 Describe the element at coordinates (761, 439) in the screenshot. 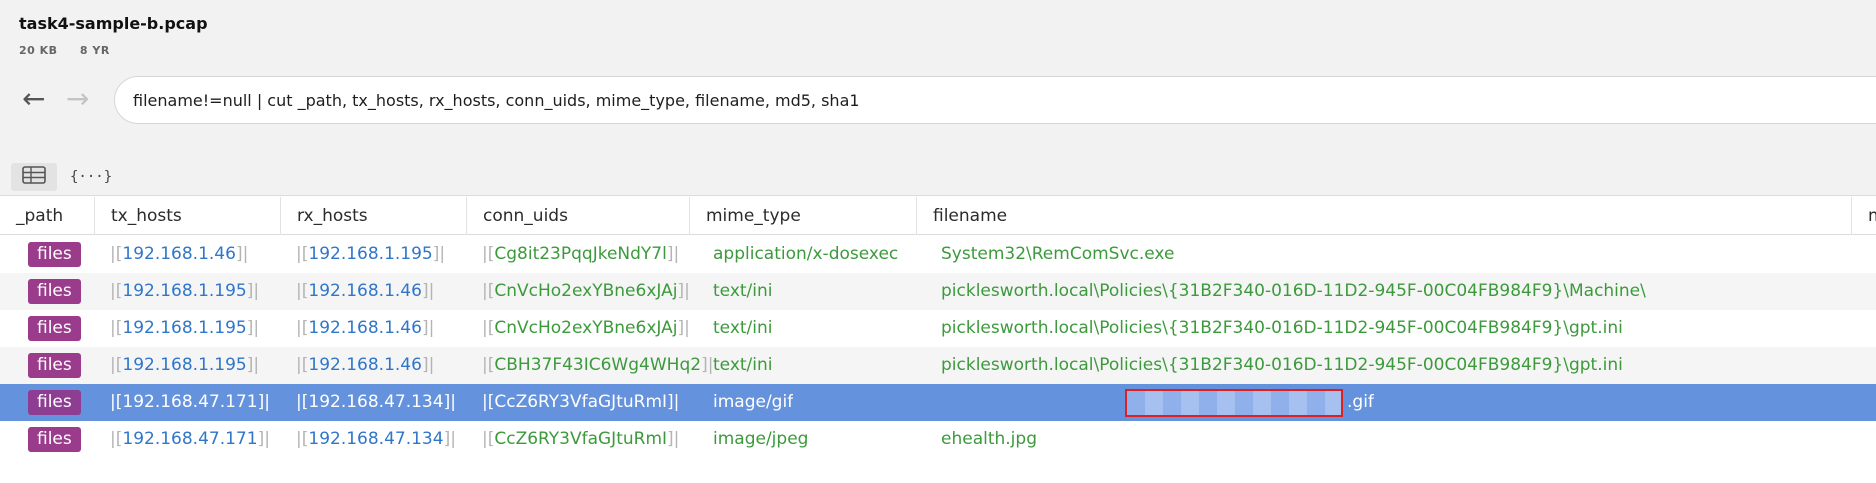

I see `mime-type-cell: image/jpeg` at that location.